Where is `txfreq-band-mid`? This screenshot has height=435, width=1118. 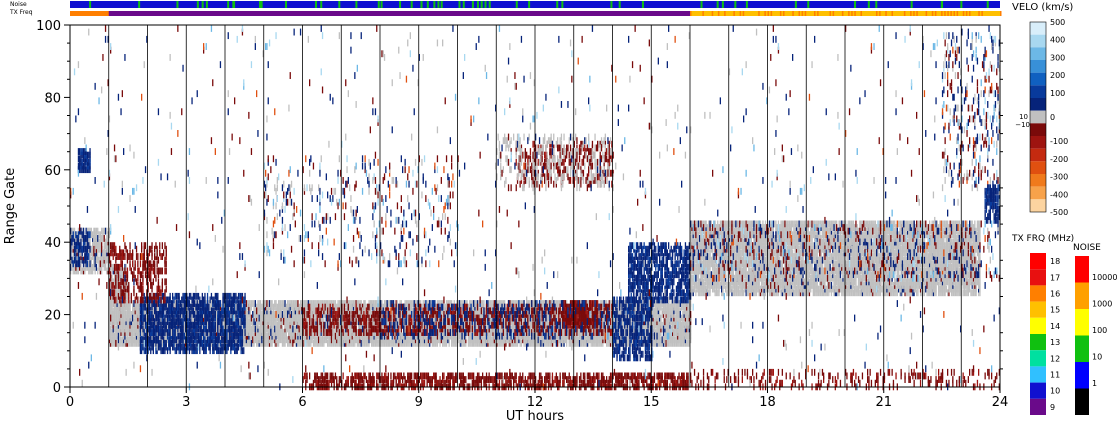
txfreq-band-mid is located at coordinates (399, 13).